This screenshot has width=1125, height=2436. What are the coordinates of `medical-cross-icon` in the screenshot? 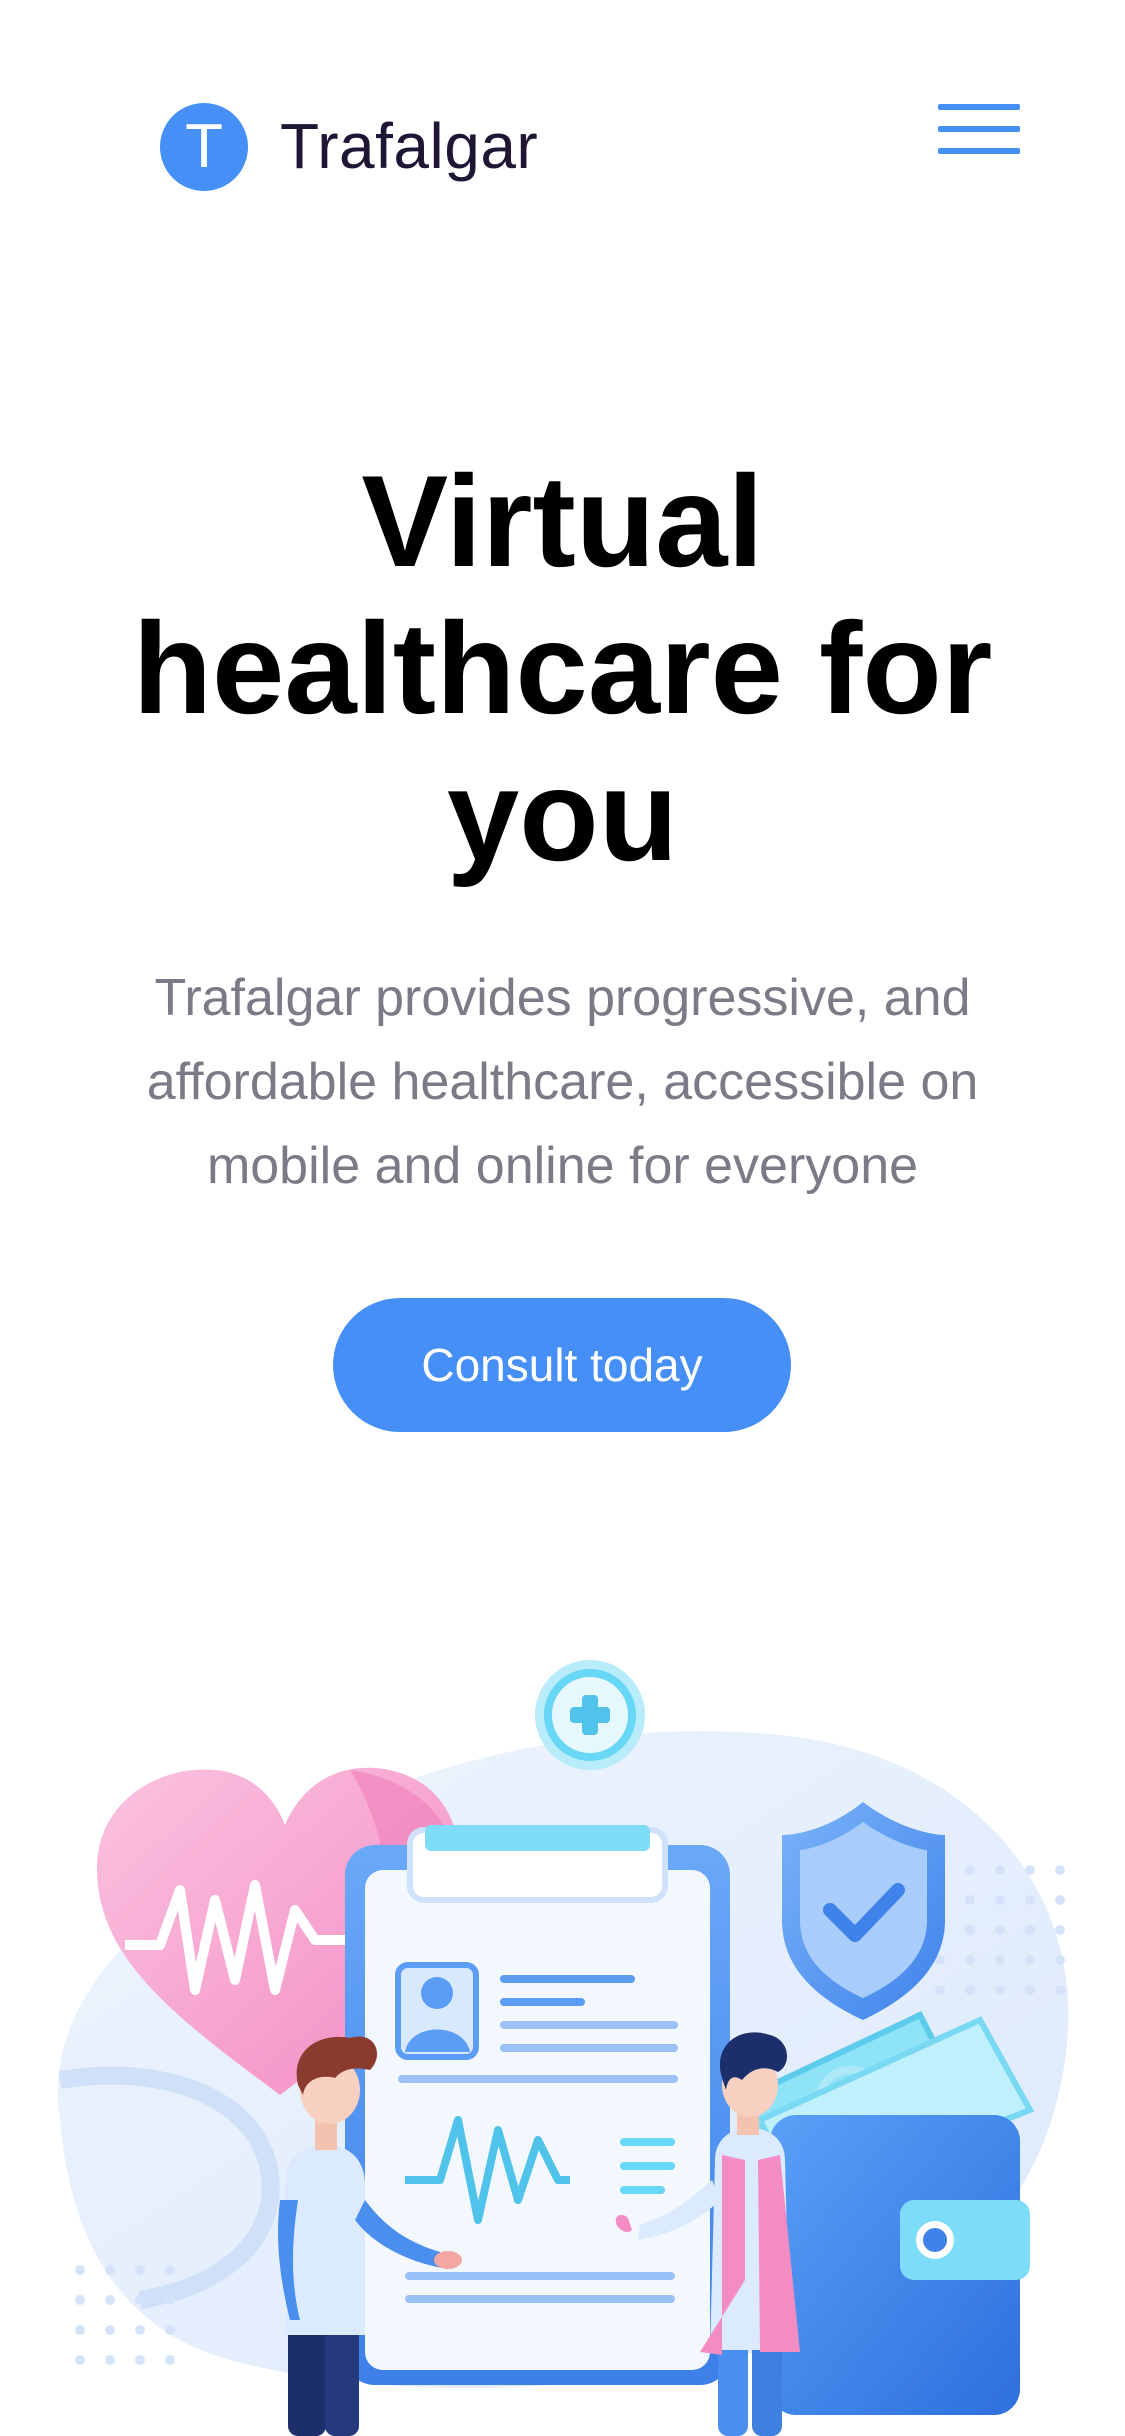 It's located at (590, 1715).